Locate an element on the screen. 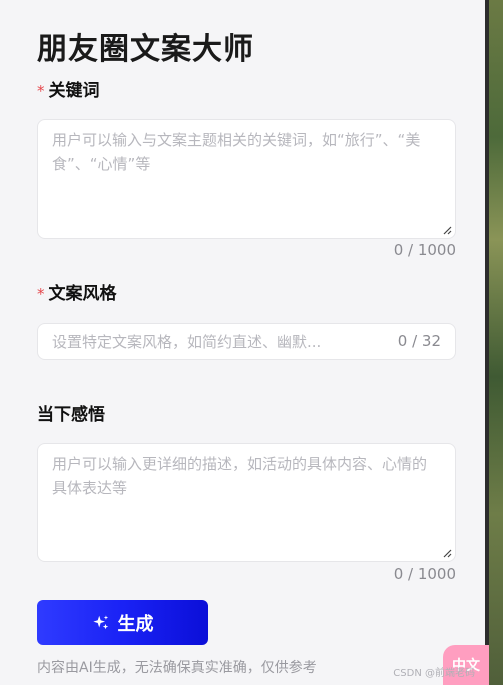  keywords-label-text: 关键词 is located at coordinates (74, 91).